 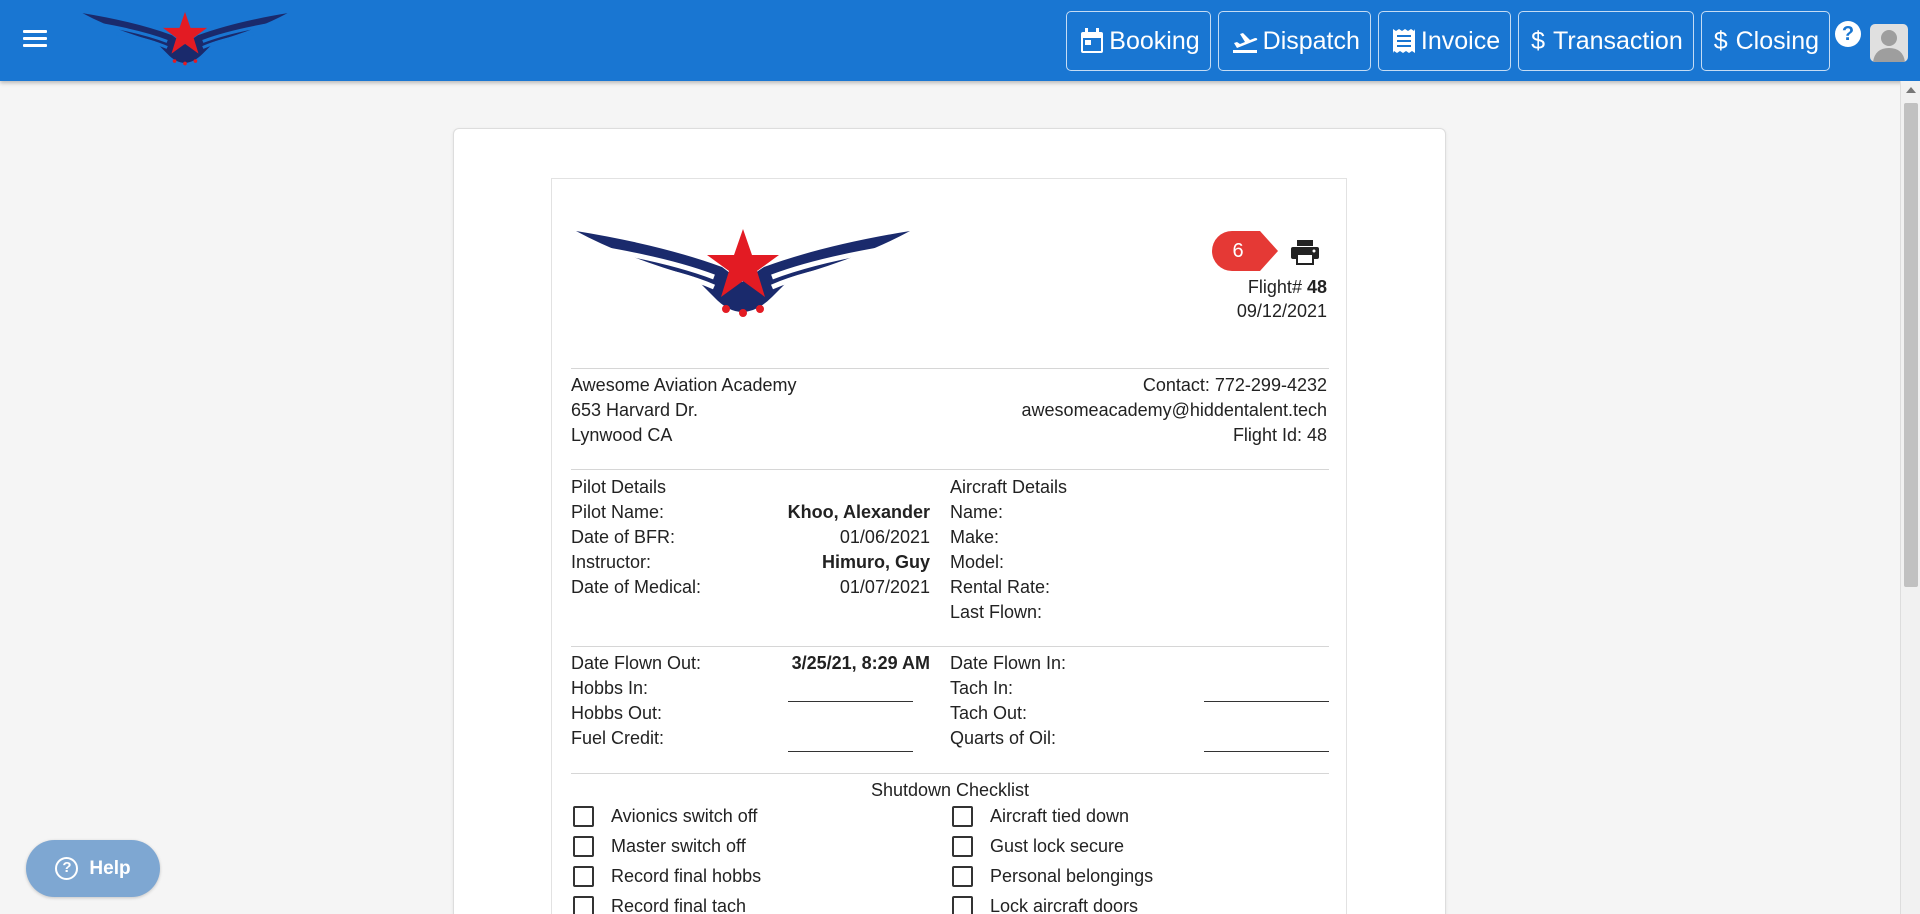 What do you see at coordinates (1009, 487) in the screenshot?
I see `aircraft-details-title: Aircraft Details` at bounding box center [1009, 487].